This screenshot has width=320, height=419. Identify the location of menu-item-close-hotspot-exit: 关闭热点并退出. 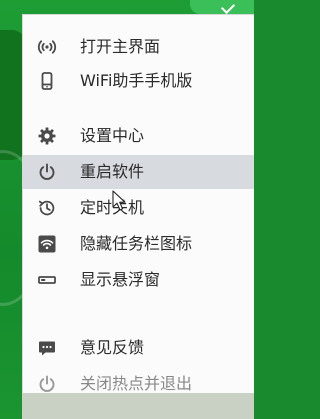
(138, 384).